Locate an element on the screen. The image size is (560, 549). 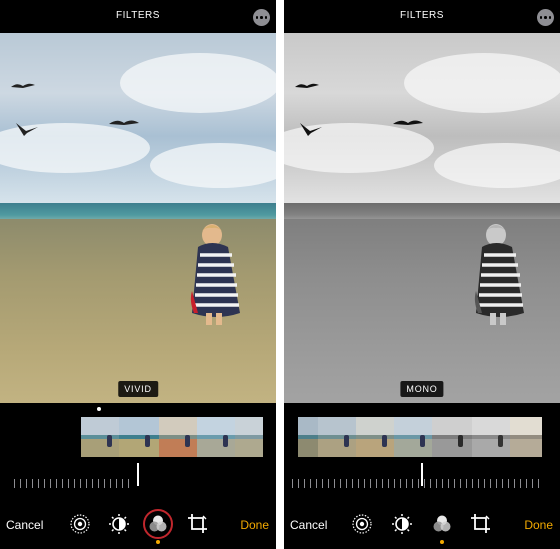
active-tool-ring is located at coordinates (158, 524).